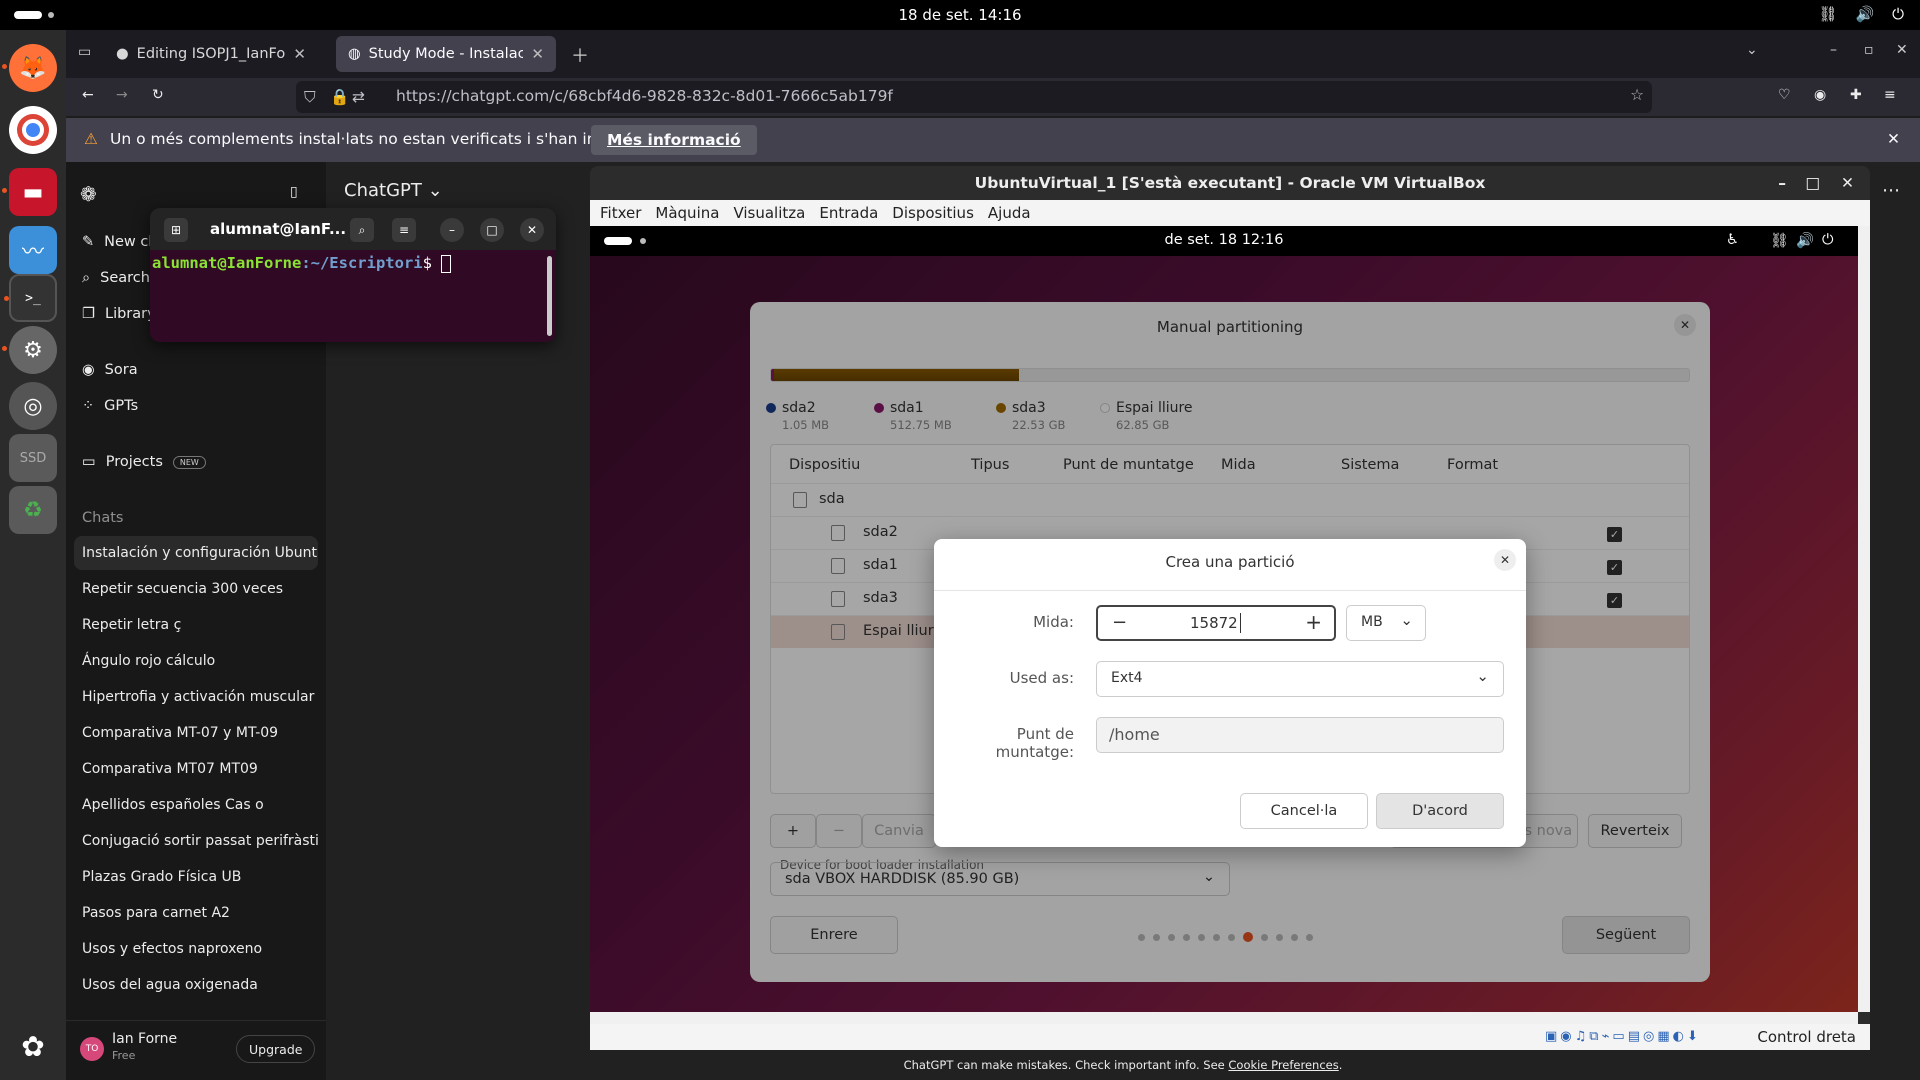 This screenshot has width=1920, height=1080. What do you see at coordinates (353, 263) in the screenshot?
I see `terminal-body: alumnat@IanForne:~/Escriptori$` at bounding box center [353, 263].